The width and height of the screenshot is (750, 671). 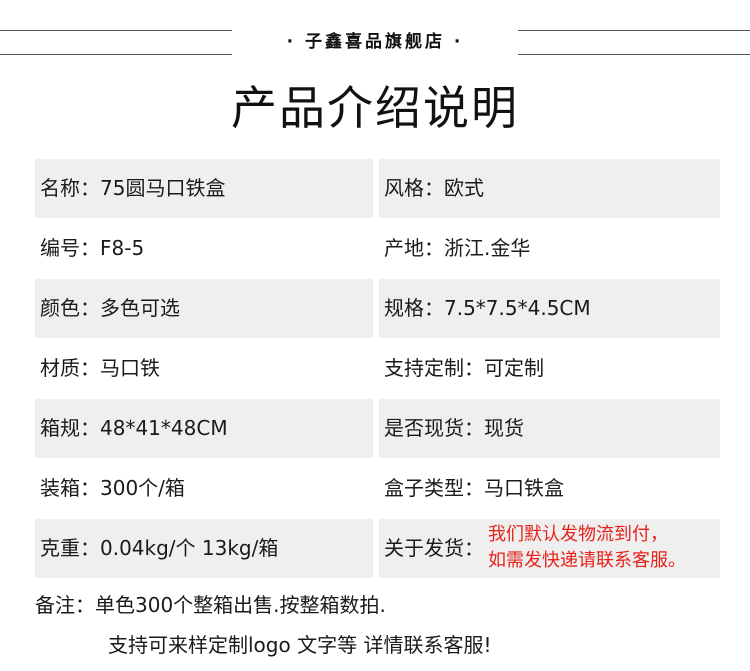 I want to click on remarks-label: 备注, so click(x=55, y=605).